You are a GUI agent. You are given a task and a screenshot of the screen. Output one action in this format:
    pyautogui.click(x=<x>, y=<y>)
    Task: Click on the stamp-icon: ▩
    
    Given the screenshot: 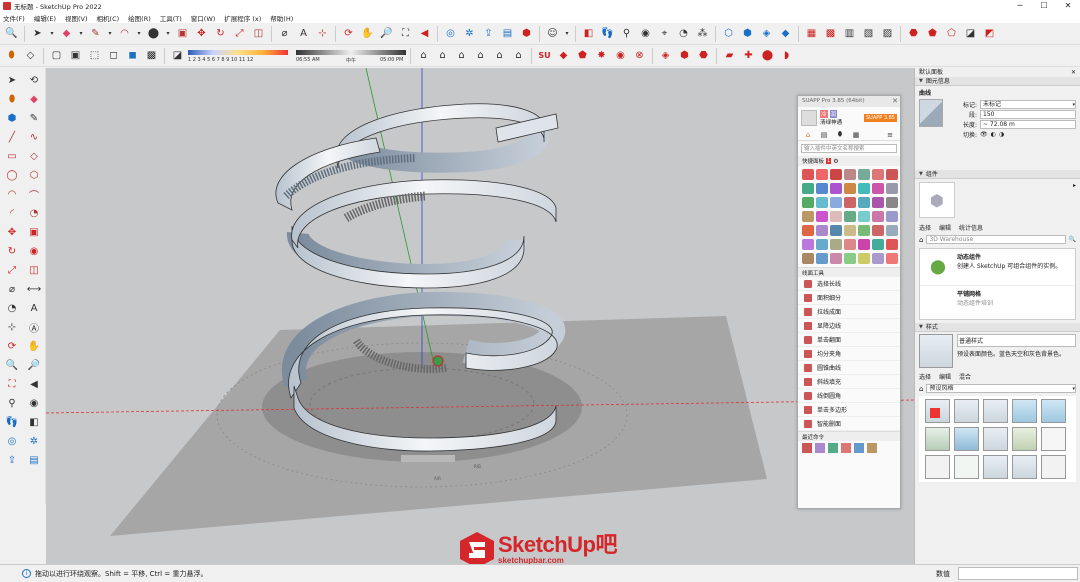 What is the action you would take?
    pyautogui.click(x=830, y=33)
    